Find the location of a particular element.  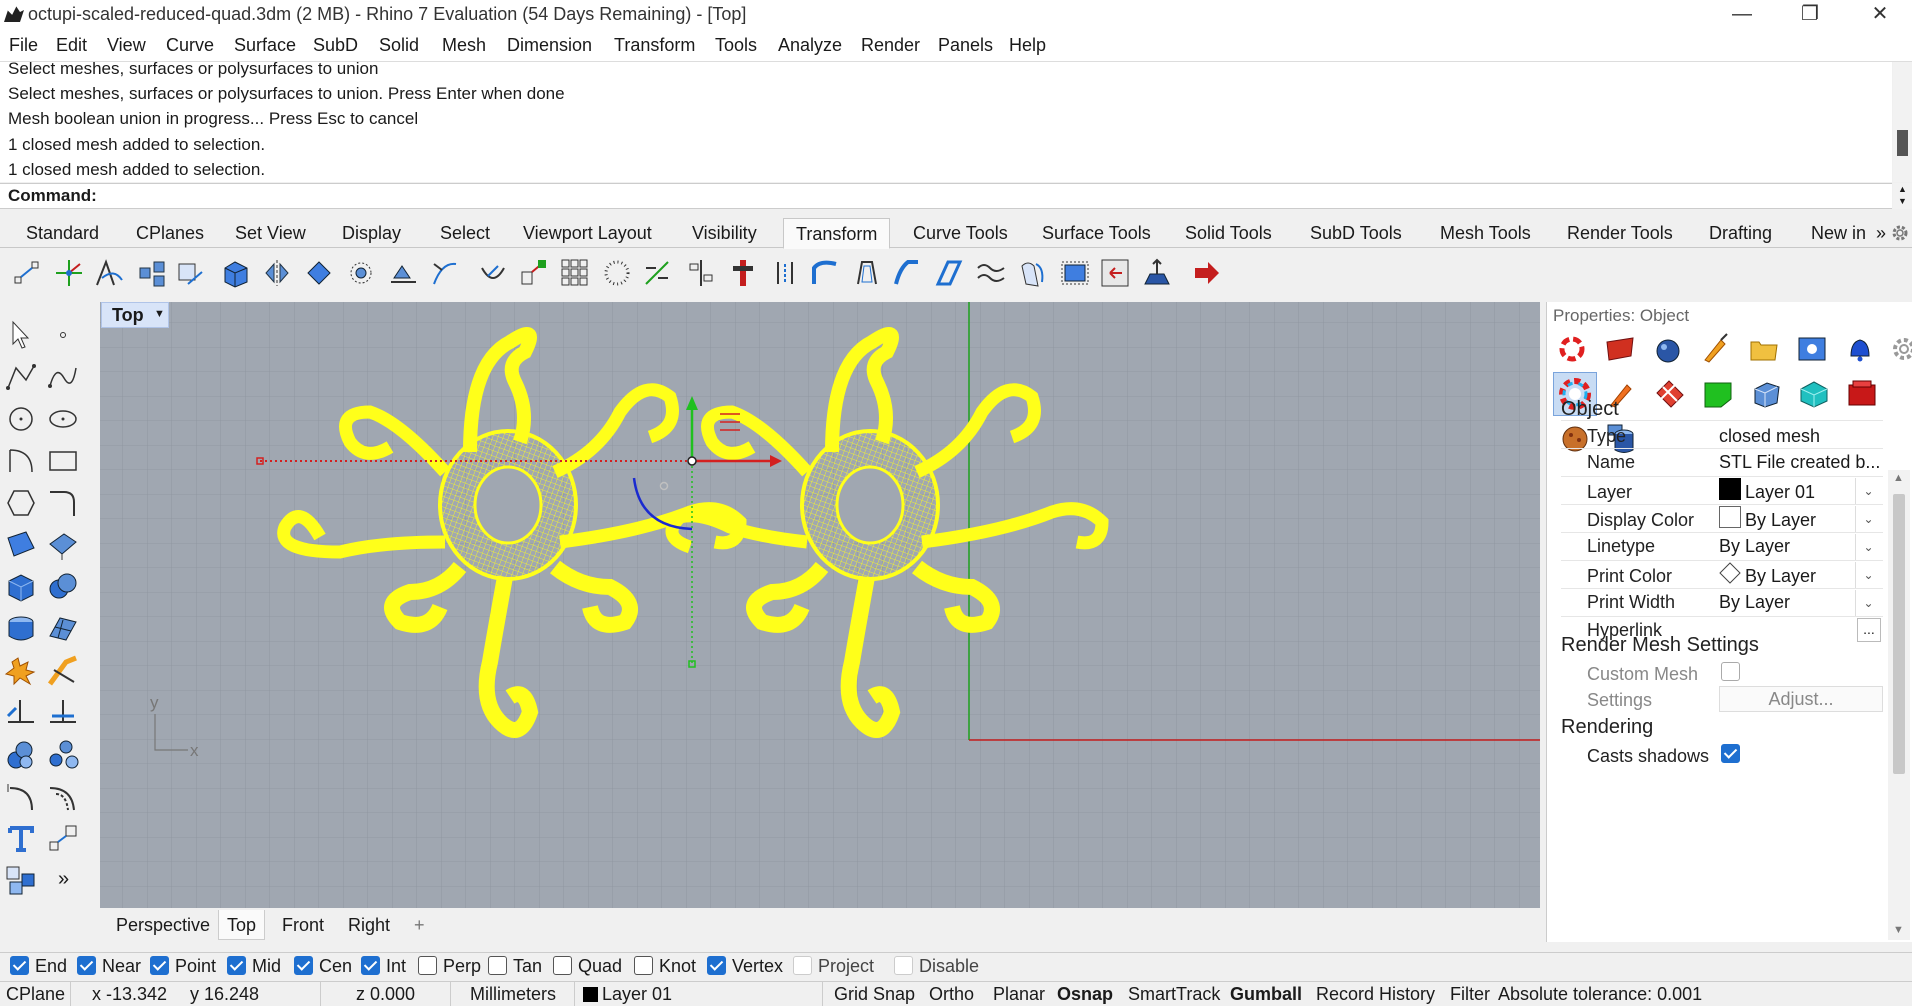

planar-toggle: Planar is located at coordinates (1019, 994).